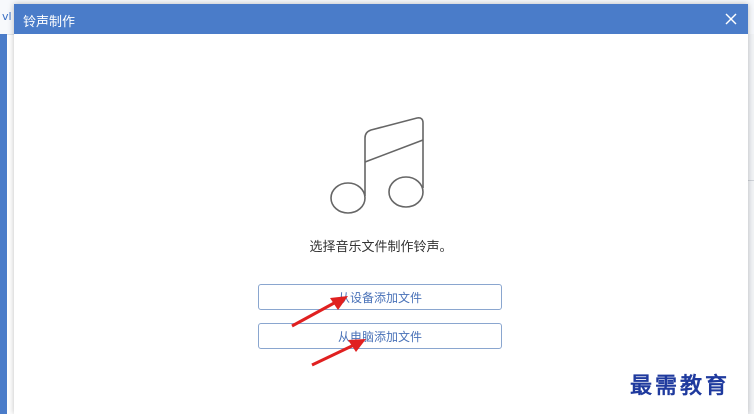 The height and width of the screenshot is (414, 754). What do you see at coordinates (49, 22) in the screenshot?
I see `dialog-title: 铃声制作` at bounding box center [49, 22].